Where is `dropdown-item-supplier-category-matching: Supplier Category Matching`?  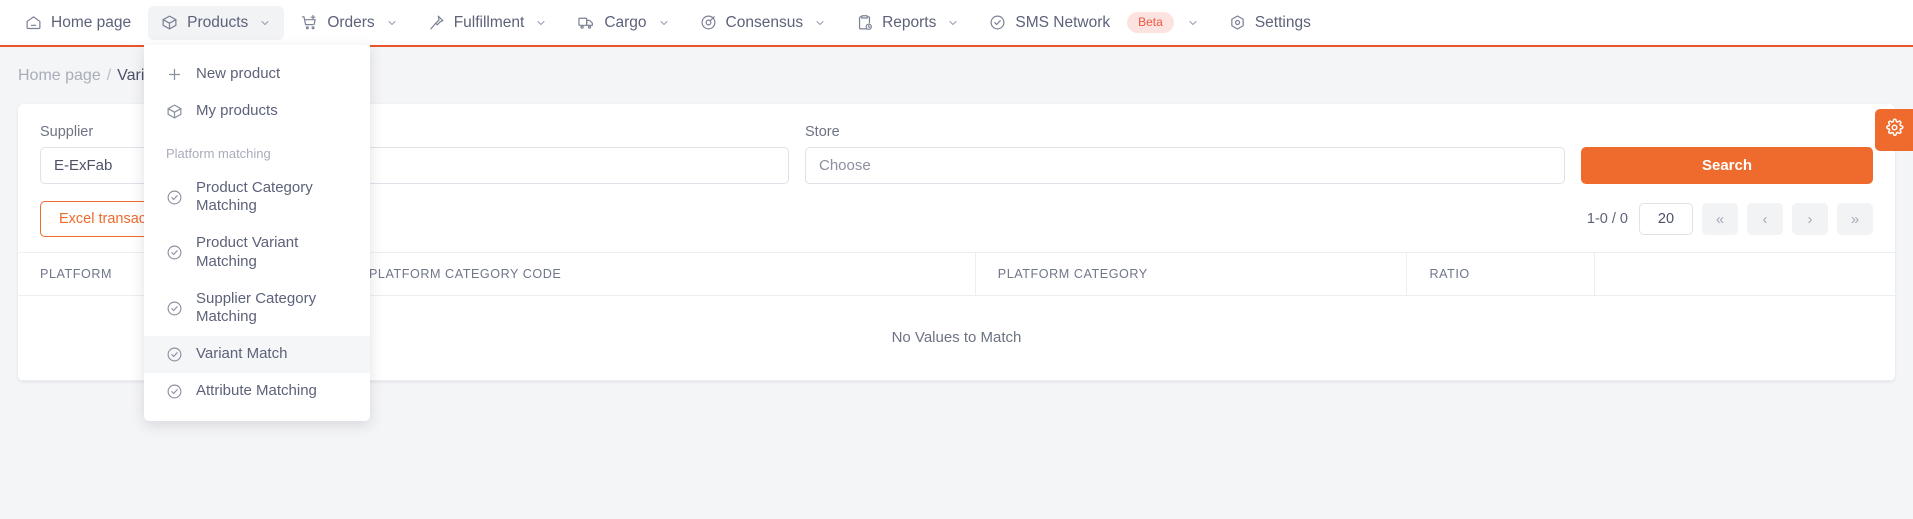 dropdown-item-supplier-category-matching: Supplier Category Matching is located at coordinates (257, 309).